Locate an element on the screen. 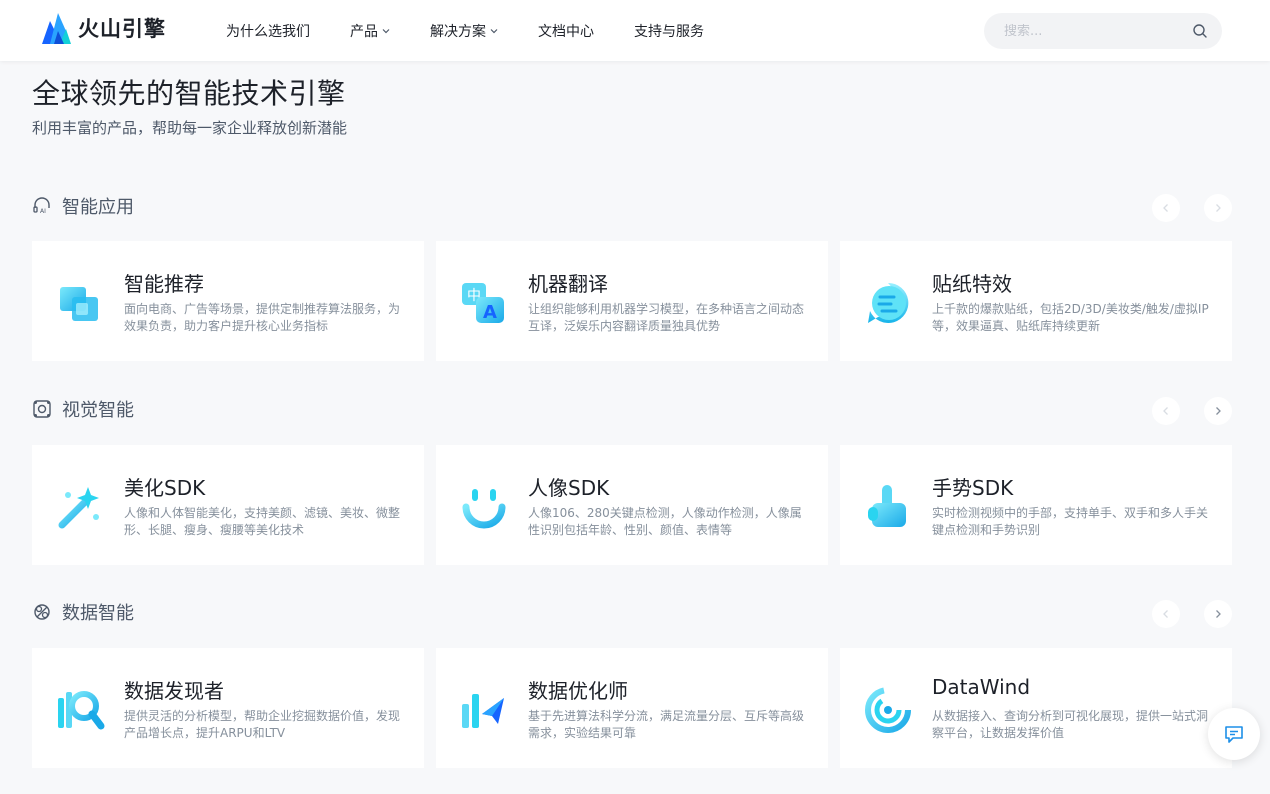 The width and height of the screenshot is (1270, 794). nav-label: 文档中心 is located at coordinates (566, 31).